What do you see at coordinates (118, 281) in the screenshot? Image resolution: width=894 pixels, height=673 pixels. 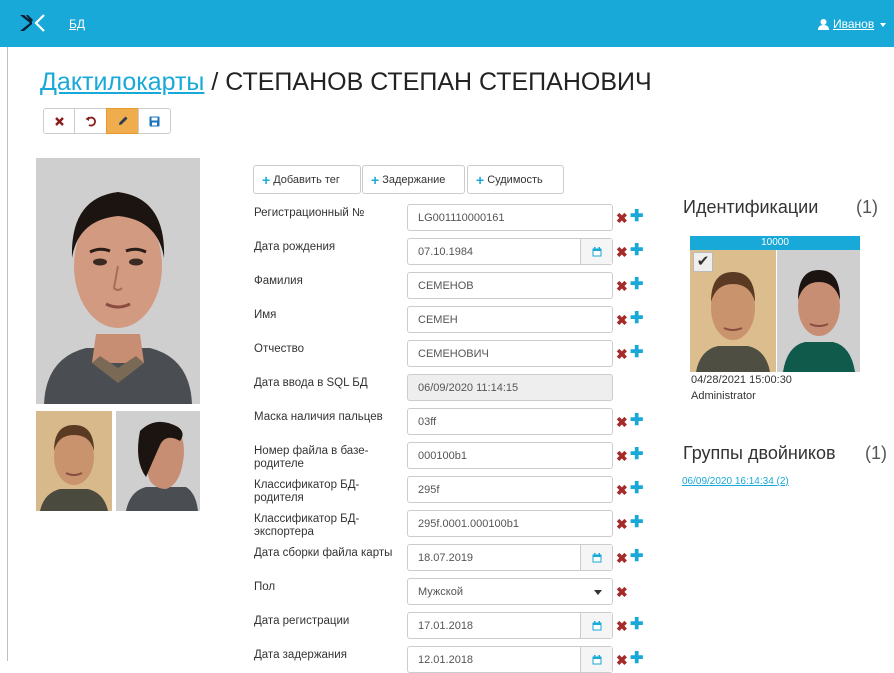 I see `main-face-photo` at bounding box center [118, 281].